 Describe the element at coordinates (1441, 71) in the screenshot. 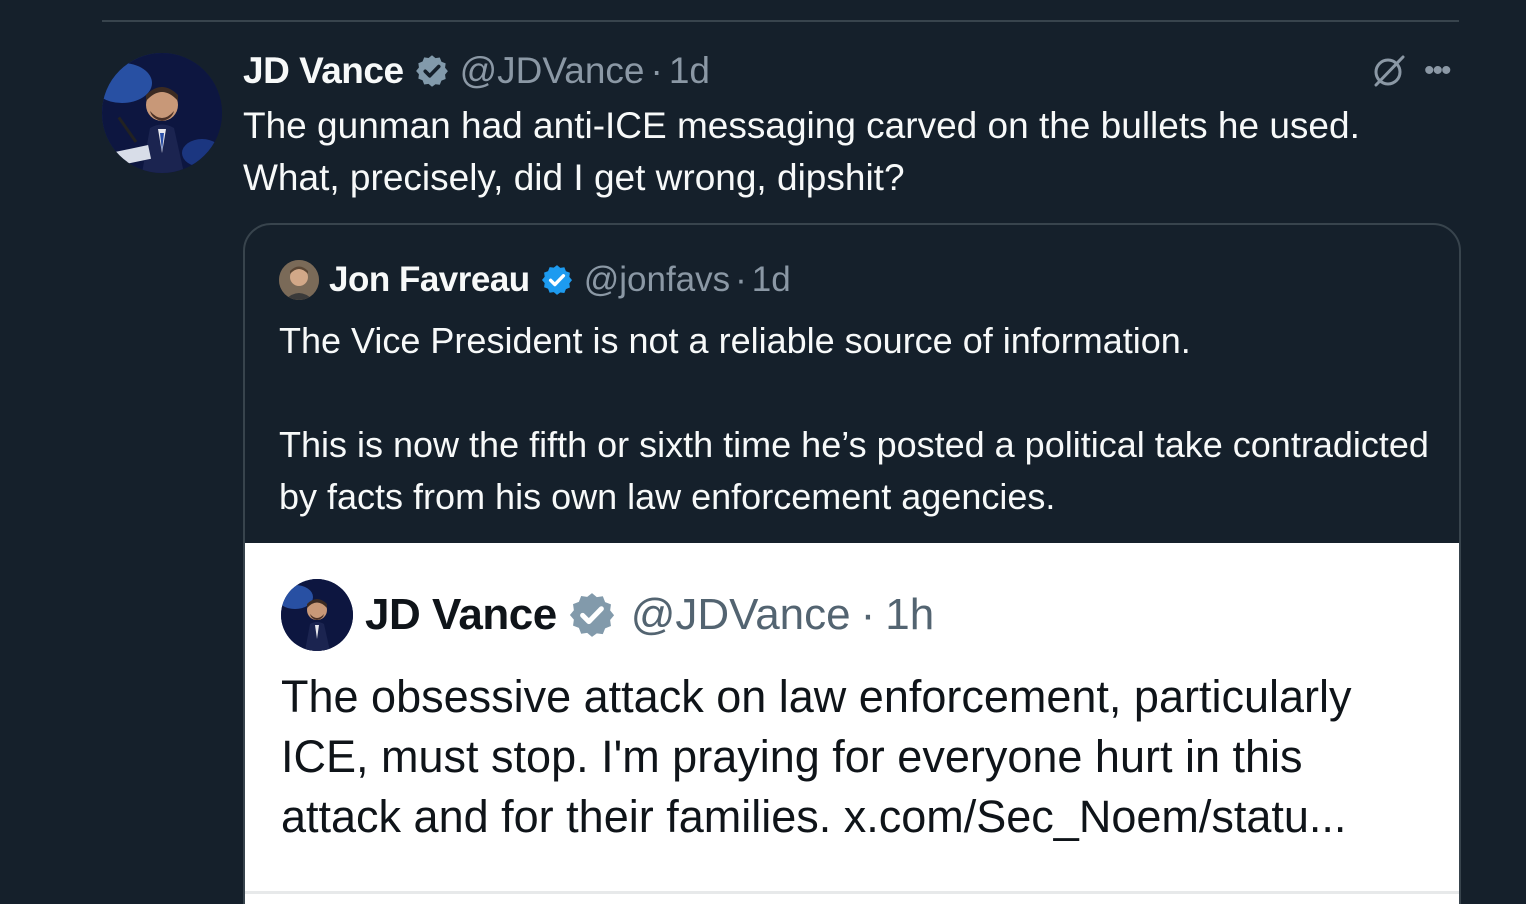

I see `more-options-icon: •••` at that location.